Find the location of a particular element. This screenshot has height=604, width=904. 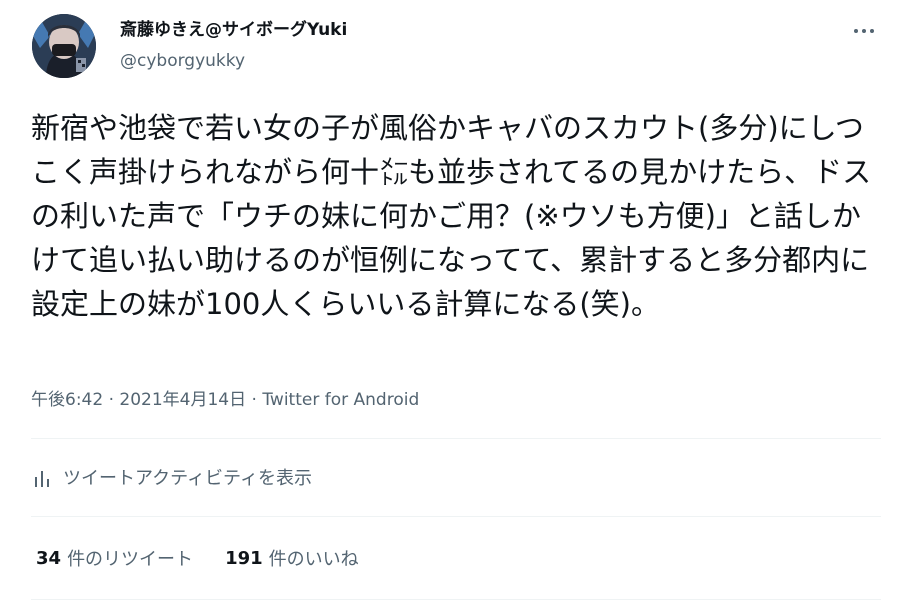

avatar is located at coordinates (64, 46).